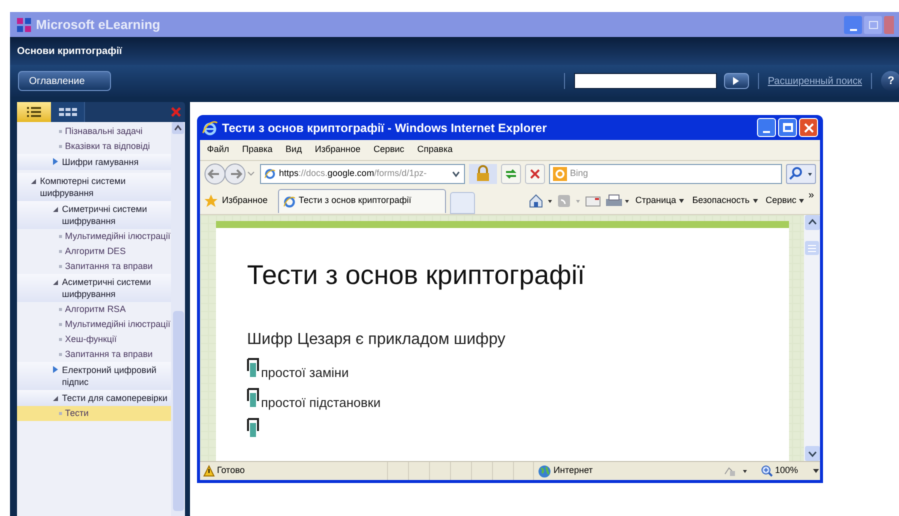  I want to click on zoom-level: 100%, so click(786, 471).